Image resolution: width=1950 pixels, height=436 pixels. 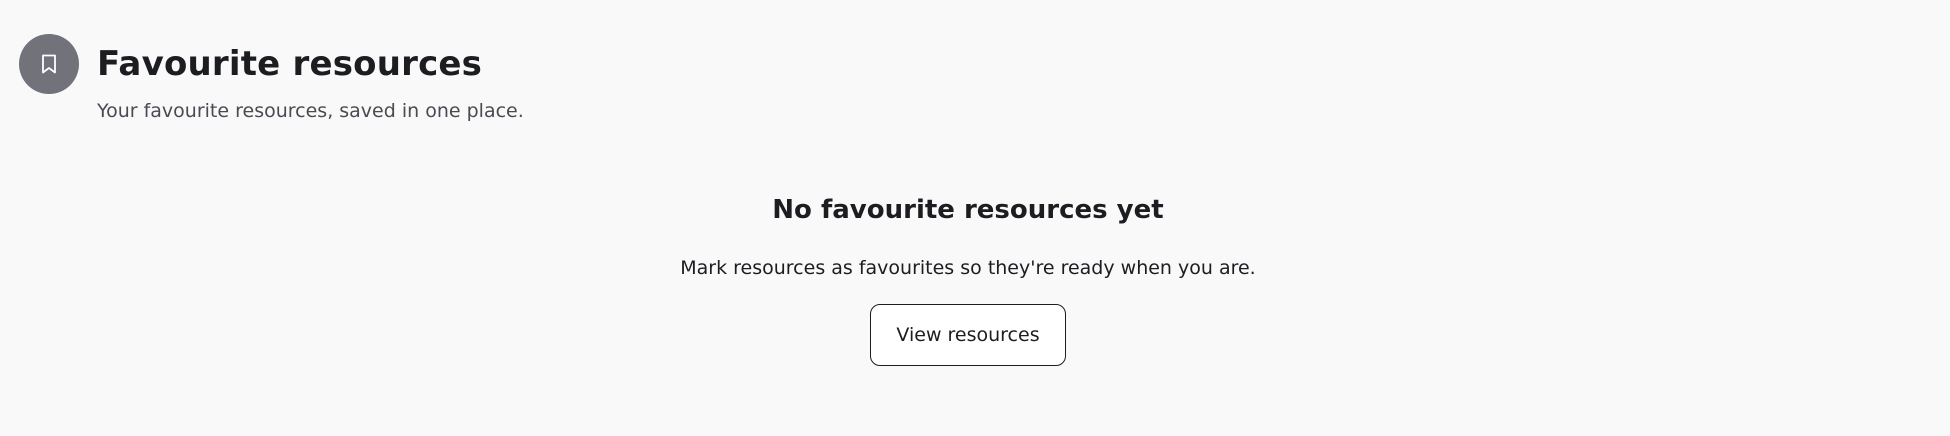 I want to click on page-title: Favourite resources, so click(x=290, y=64).